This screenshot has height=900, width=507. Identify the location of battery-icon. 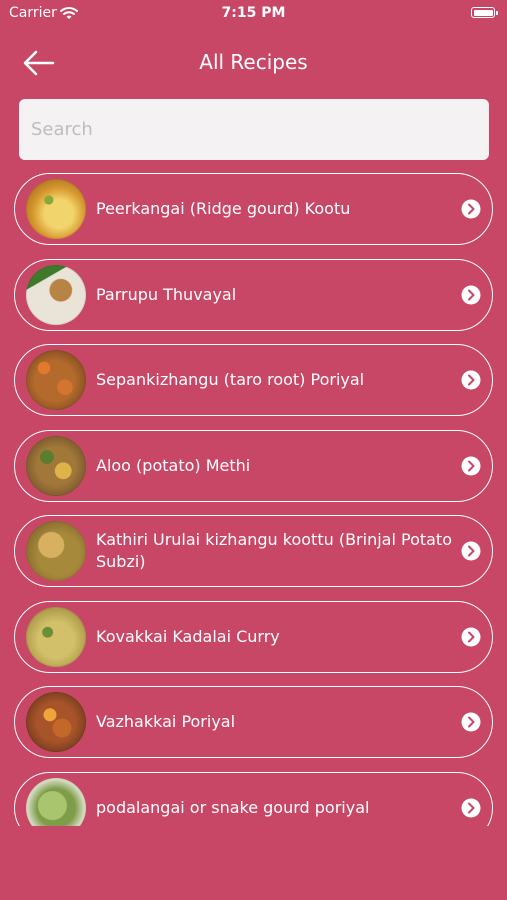
(484, 12).